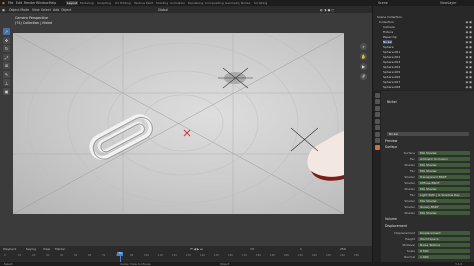 This screenshot has height=266, width=474. I want to click on scene-collection-row: Scene Collection, so click(389, 17).